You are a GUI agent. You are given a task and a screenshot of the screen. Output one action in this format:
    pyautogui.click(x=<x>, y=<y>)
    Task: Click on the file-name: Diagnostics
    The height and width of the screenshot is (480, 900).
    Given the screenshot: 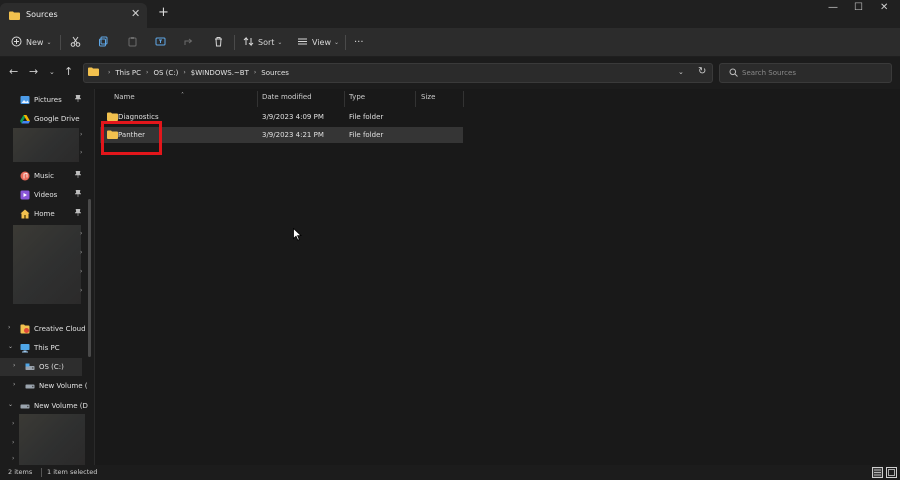 What is the action you would take?
    pyautogui.click(x=138, y=117)
    